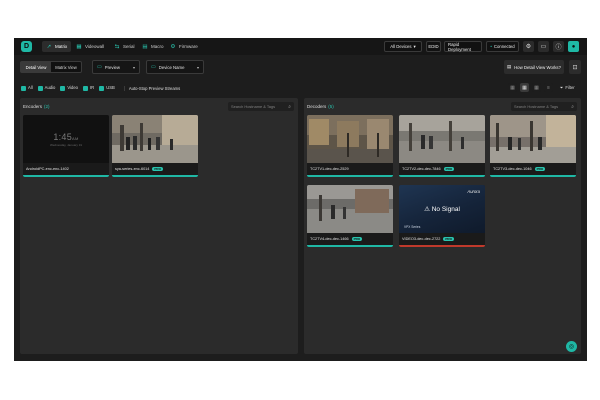 The width and height of the screenshot is (600, 400). What do you see at coordinates (350, 239) in the screenshot?
I see `card-info: TC2TV4-dec-dec-1466 PRO` at bounding box center [350, 239].